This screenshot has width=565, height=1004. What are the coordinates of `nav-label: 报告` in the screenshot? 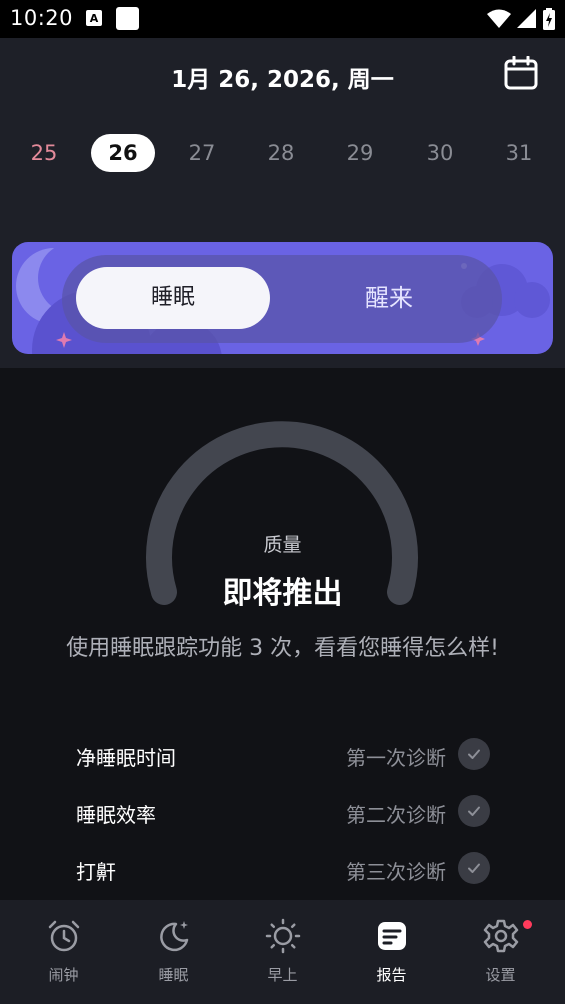 It's located at (391, 975).